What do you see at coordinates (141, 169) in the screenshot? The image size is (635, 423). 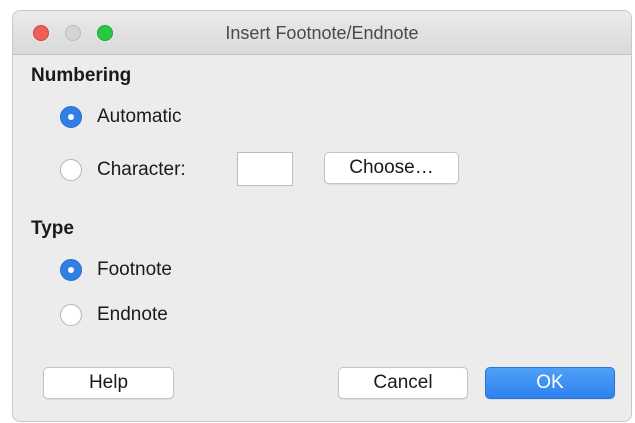 I see `radio-character-label: Character:` at bounding box center [141, 169].